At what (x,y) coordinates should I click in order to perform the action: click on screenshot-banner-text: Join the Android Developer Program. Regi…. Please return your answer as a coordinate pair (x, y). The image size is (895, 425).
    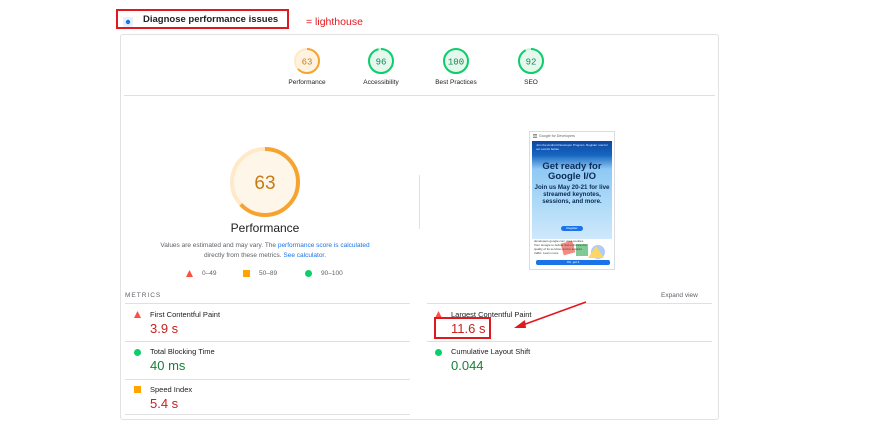
    Looking at the image, I should click on (572, 147).